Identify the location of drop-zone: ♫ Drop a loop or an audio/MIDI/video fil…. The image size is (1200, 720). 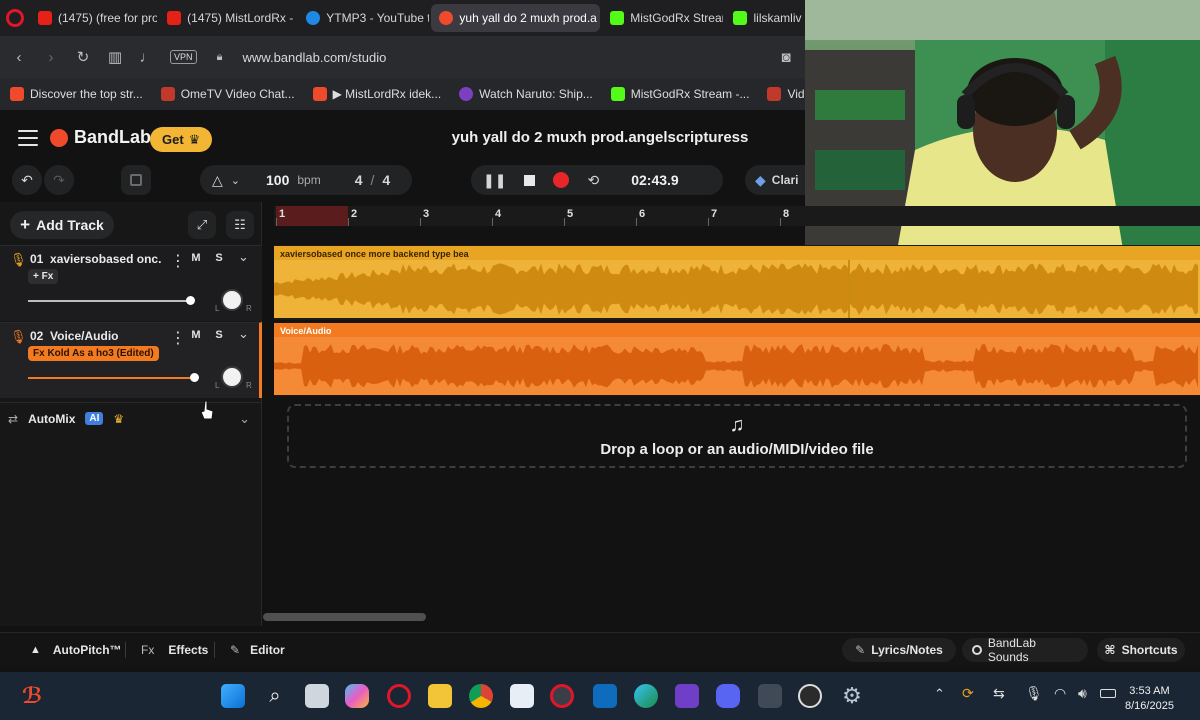
(737, 436).